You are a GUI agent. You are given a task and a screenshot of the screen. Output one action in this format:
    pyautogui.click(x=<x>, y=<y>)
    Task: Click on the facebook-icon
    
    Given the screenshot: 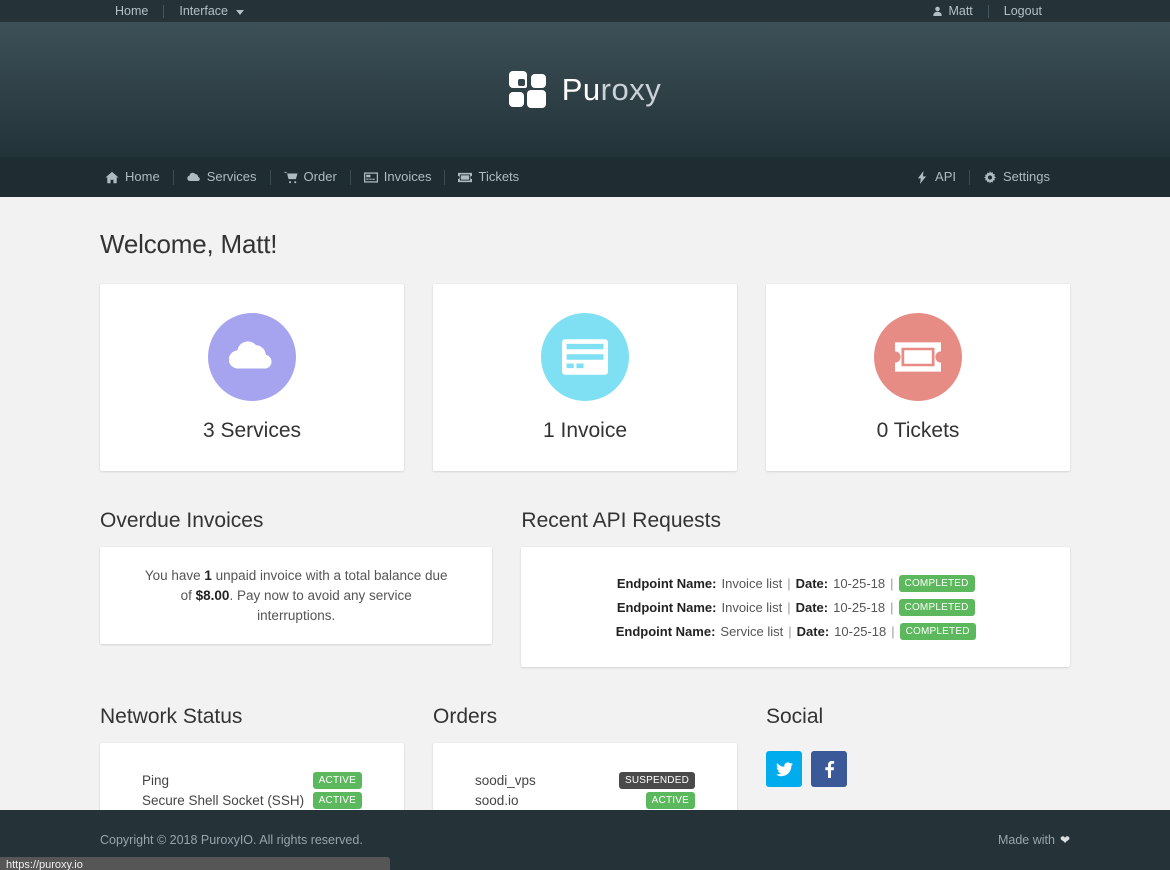 What is the action you would take?
    pyautogui.click(x=829, y=769)
    